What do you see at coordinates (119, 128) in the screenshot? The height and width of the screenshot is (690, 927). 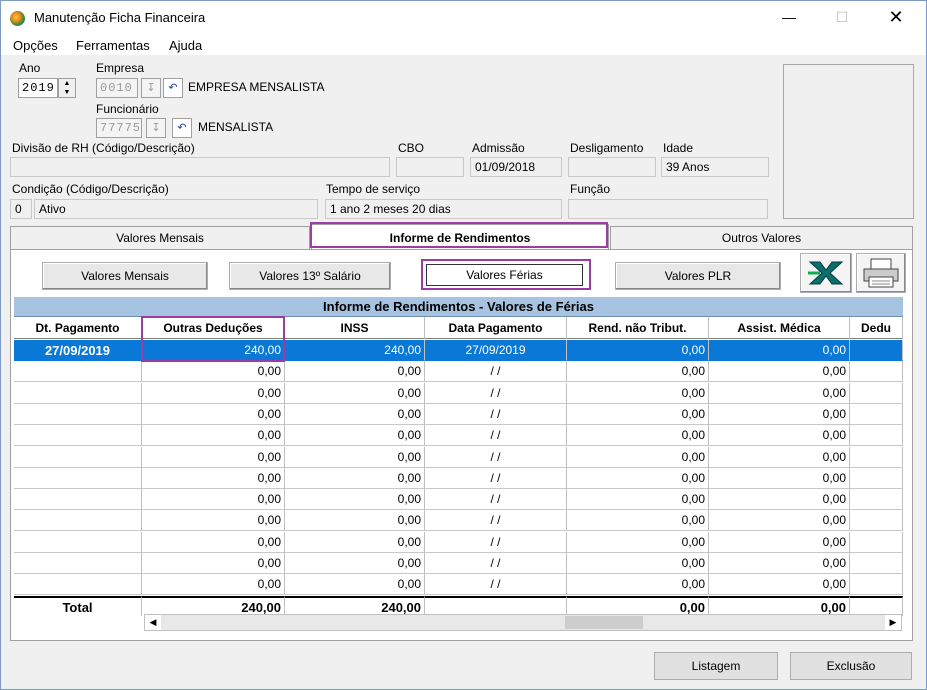 I see `funcionario-code-input: 77775` at bounding box center [119, 128].